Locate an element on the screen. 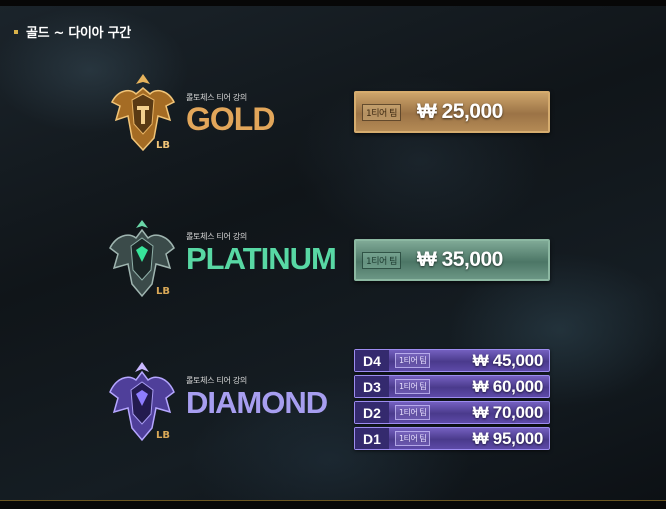 The image size is (666, 509). section-heading: 골드 ~ 다이아 구간 is located at coordinates (72, 31).